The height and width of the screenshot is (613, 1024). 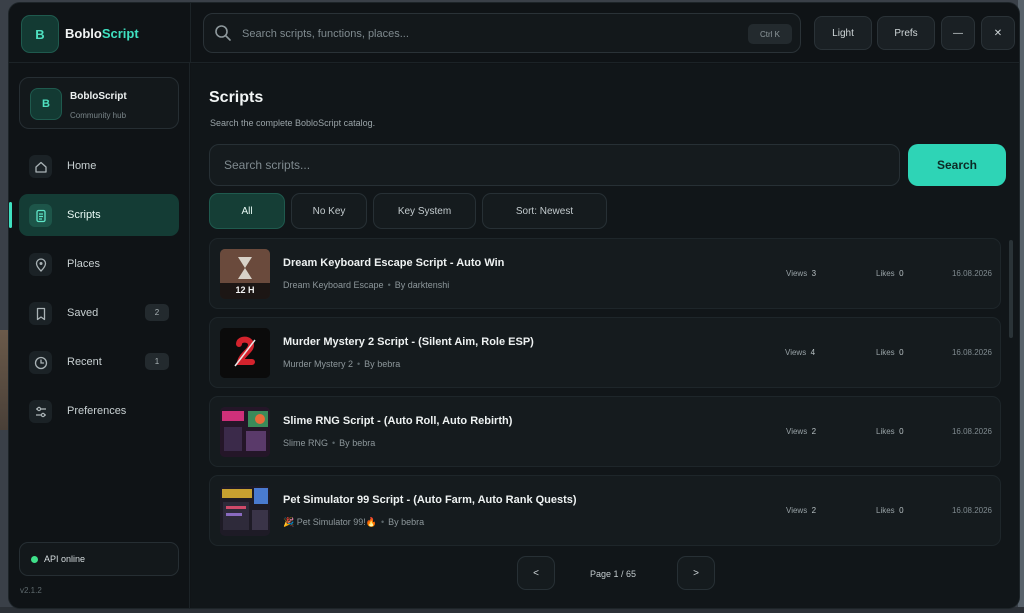 I want to click on sliders-icon, so click(x=40, y=411).